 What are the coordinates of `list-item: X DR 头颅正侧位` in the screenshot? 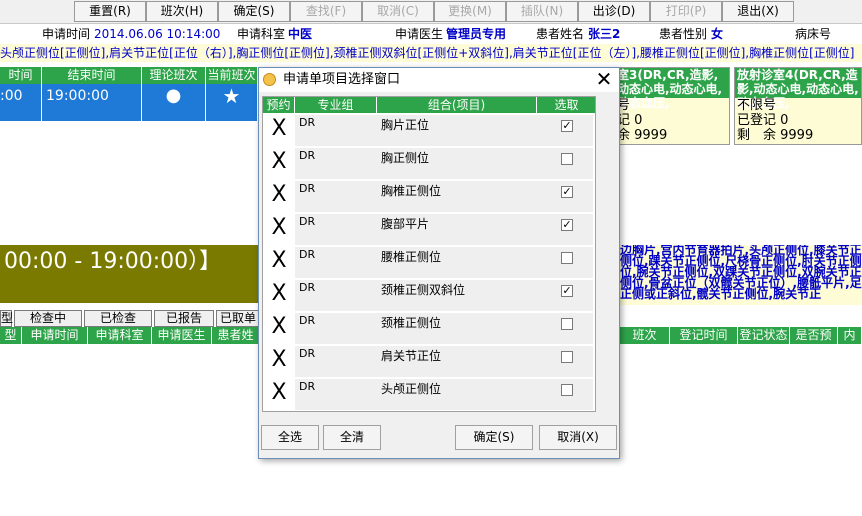 It's located at (429, 394).